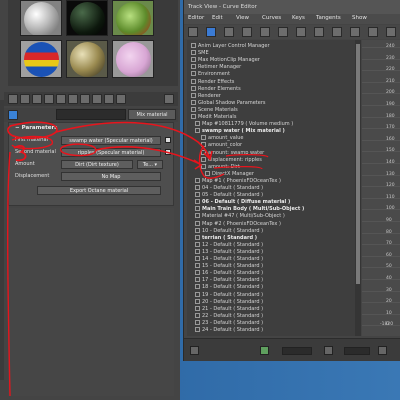 The width and height of the screenshot is (400, 400). What do you see at coordinates (91, 99) in the screenshot?
I see `material-toolbar` at bounding box center [91, 99].